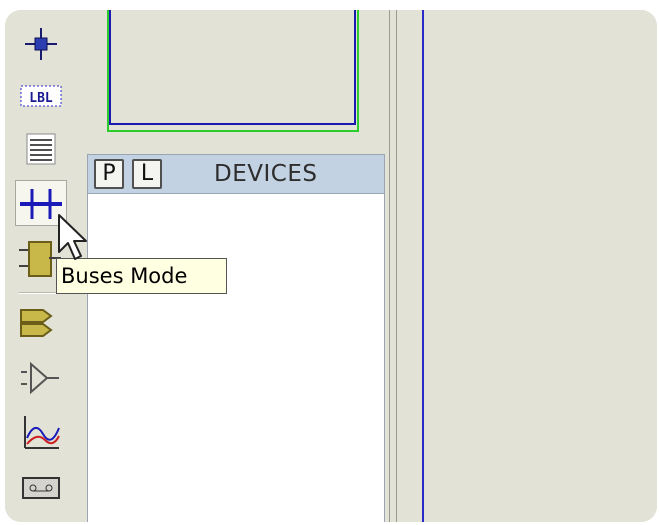 Image resolution: width=659 pixels, height=525 pixels. Describe the element at coordinates (36, 323) in the screenshot. I see `terminal-icon` at that location.